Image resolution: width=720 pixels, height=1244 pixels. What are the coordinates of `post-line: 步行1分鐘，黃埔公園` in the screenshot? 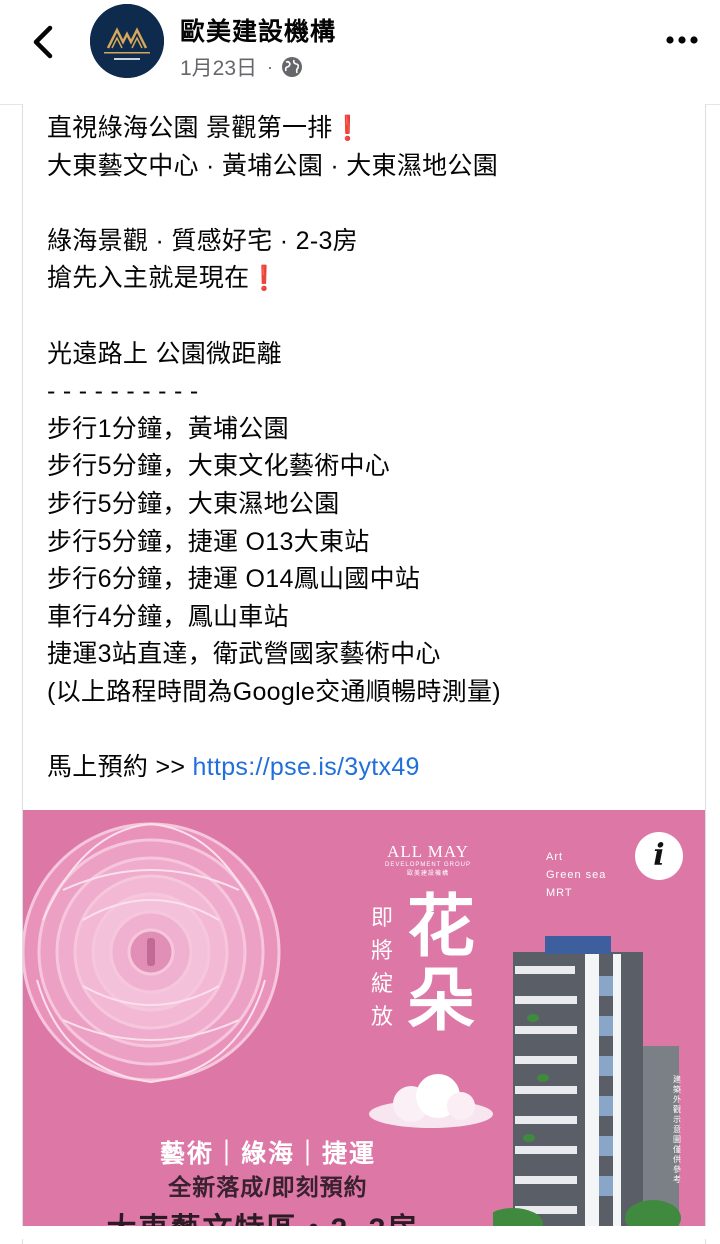 It's located at (168, 428).